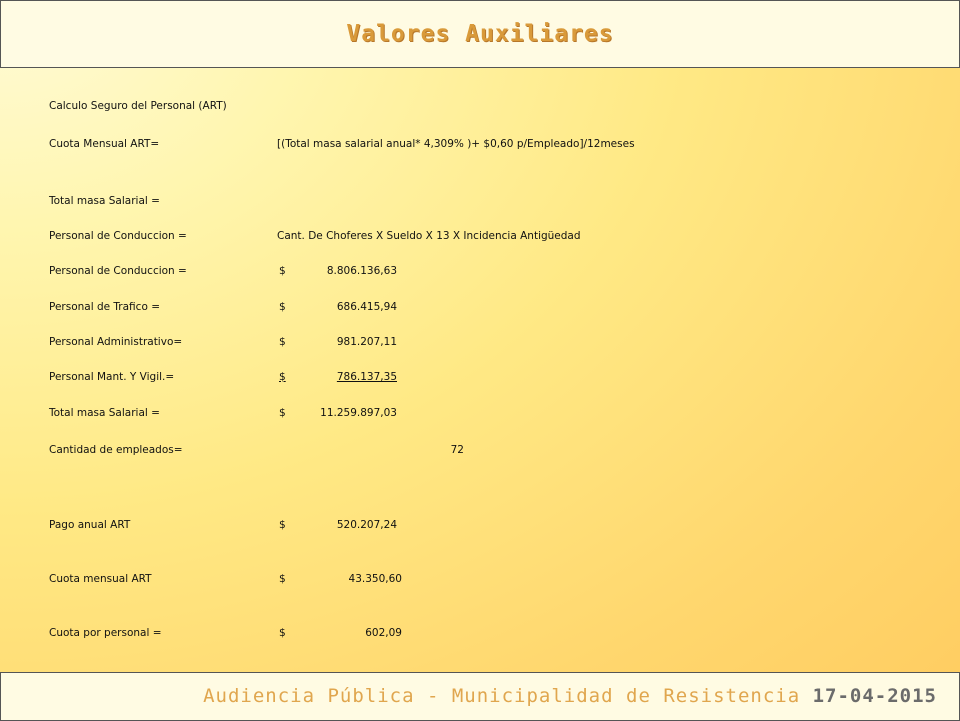 The width and height of the screenshot is (960, 721). What do you see at coordinates (366, 377) in the screenshot?
I see `salary-amount: 786.137,35` at bounding box center [366, 377].